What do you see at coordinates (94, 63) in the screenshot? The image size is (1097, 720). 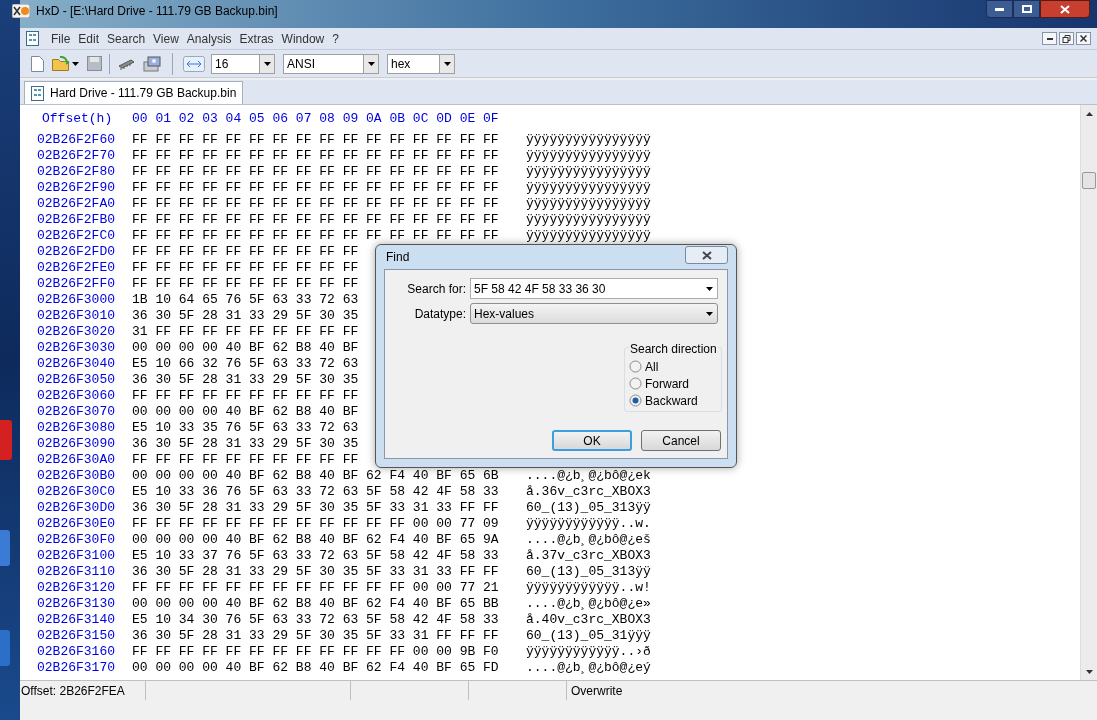 I see `save-button` at bounding box center [94, 63].